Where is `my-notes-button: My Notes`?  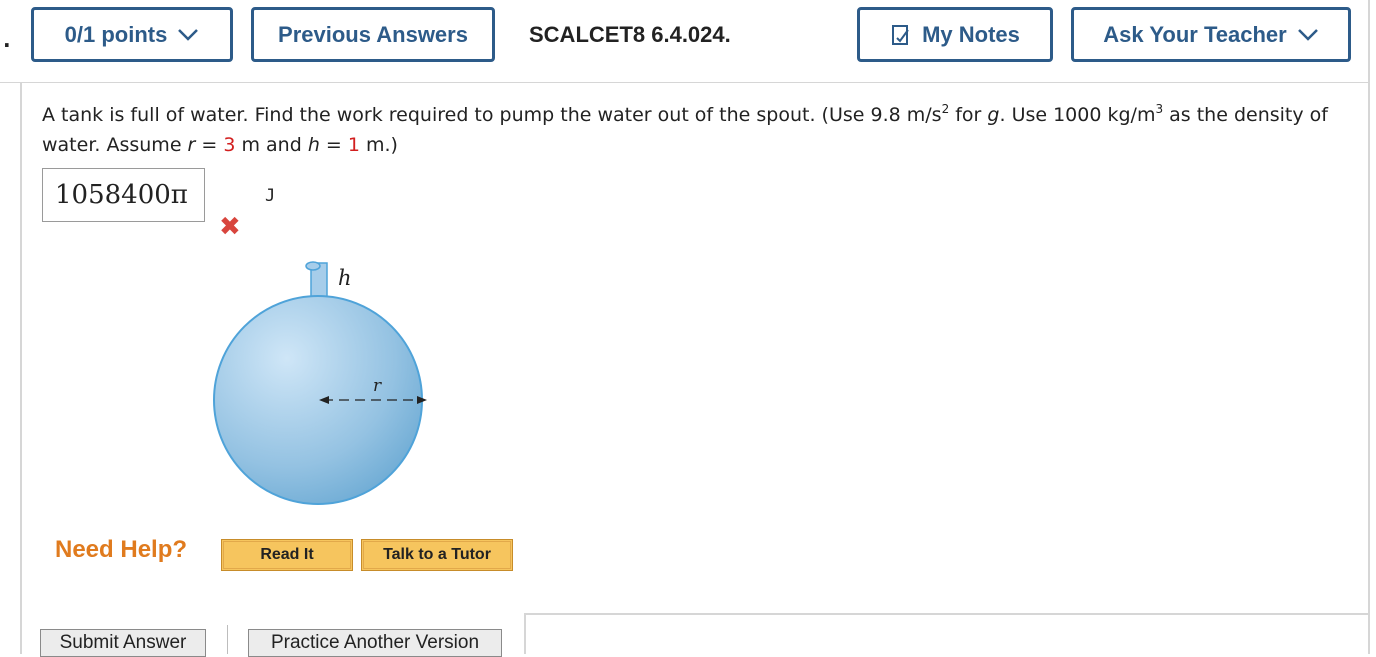 my-notes-button: My Notes is located at coordinates (955, 34).